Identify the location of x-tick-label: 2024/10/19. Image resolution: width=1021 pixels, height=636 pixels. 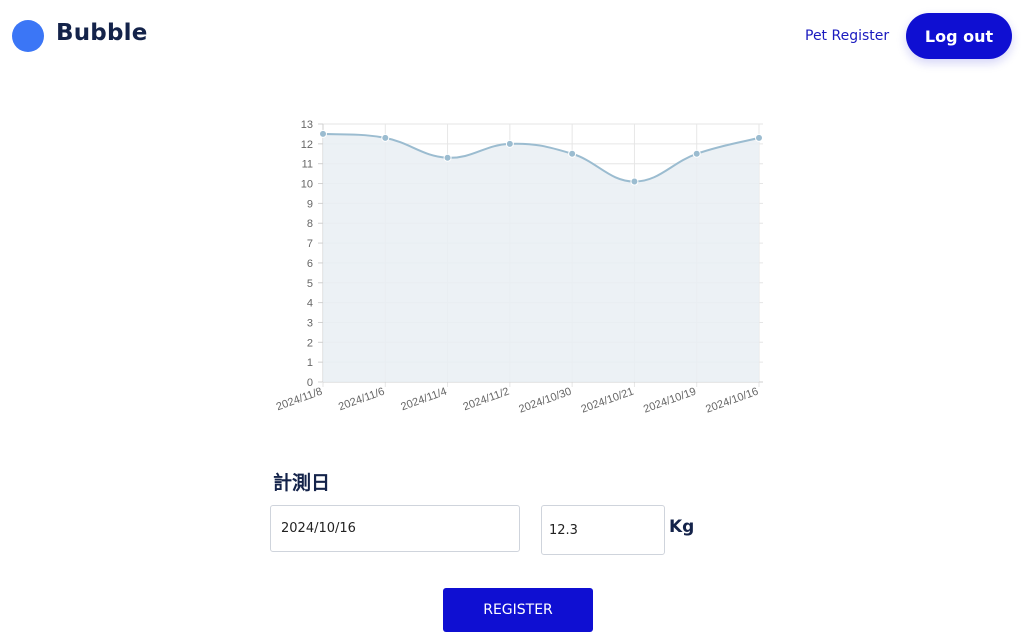
(670, 401).